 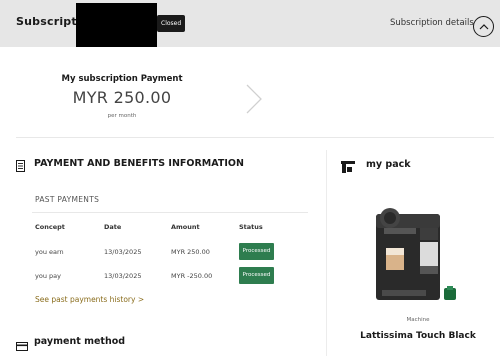 I want to click on column-header-date: Date, so click(x=113, y=227).